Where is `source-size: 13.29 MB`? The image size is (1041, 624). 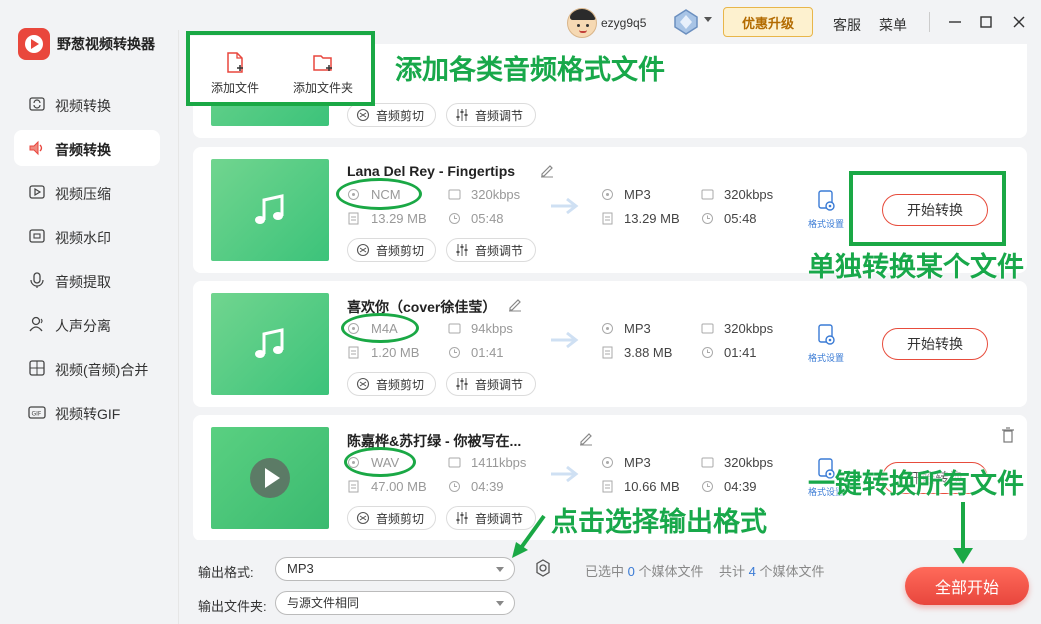
source-size: 13.29 MB is located at coordinates (399, 218).